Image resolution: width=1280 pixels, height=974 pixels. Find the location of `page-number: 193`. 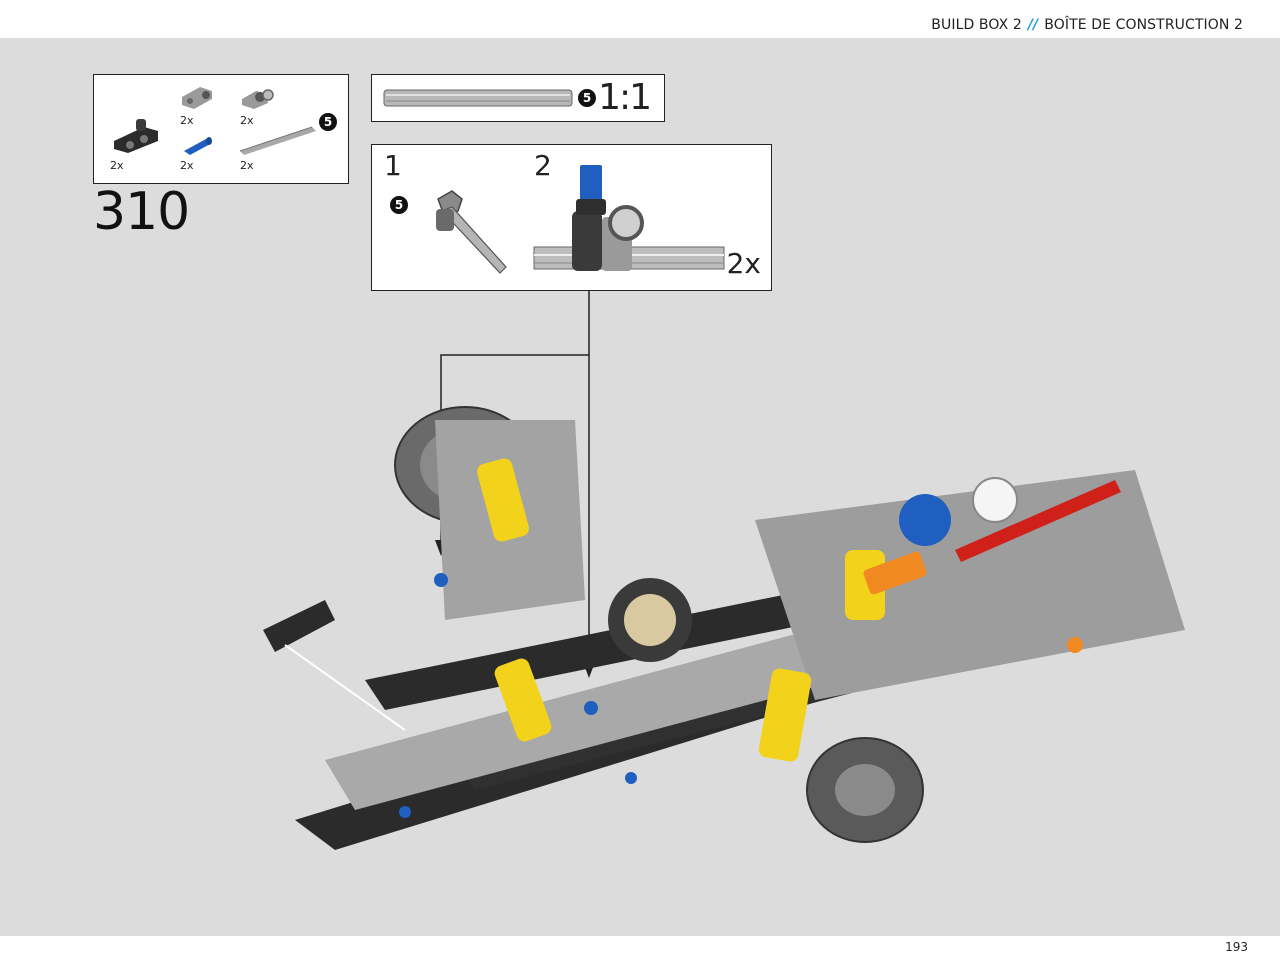

page-number: 193 is located at coordinates (1236, 947).